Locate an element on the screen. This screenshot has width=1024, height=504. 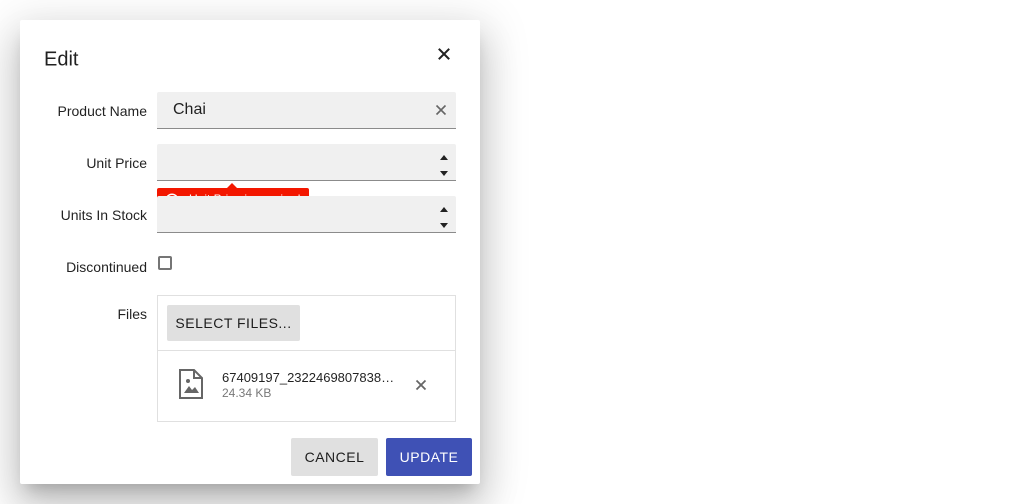
clear-icon is located at coordinates (441, 110).